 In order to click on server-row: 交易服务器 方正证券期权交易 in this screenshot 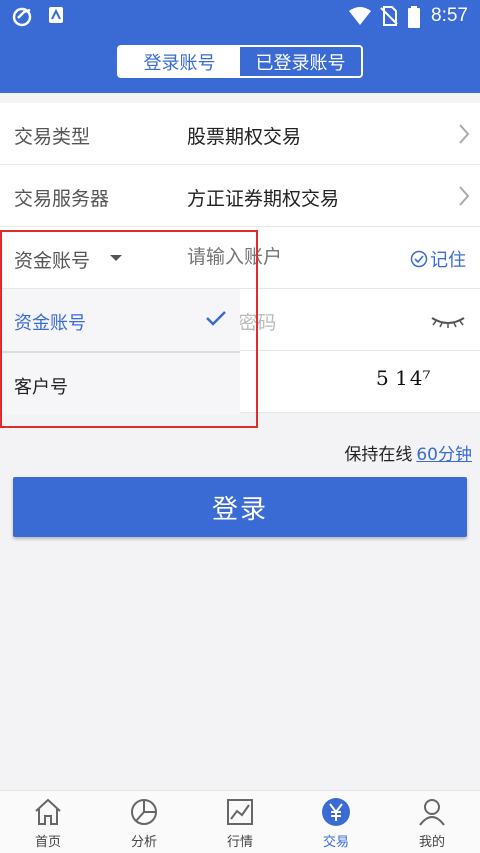, I will do `click(240, 196)`.